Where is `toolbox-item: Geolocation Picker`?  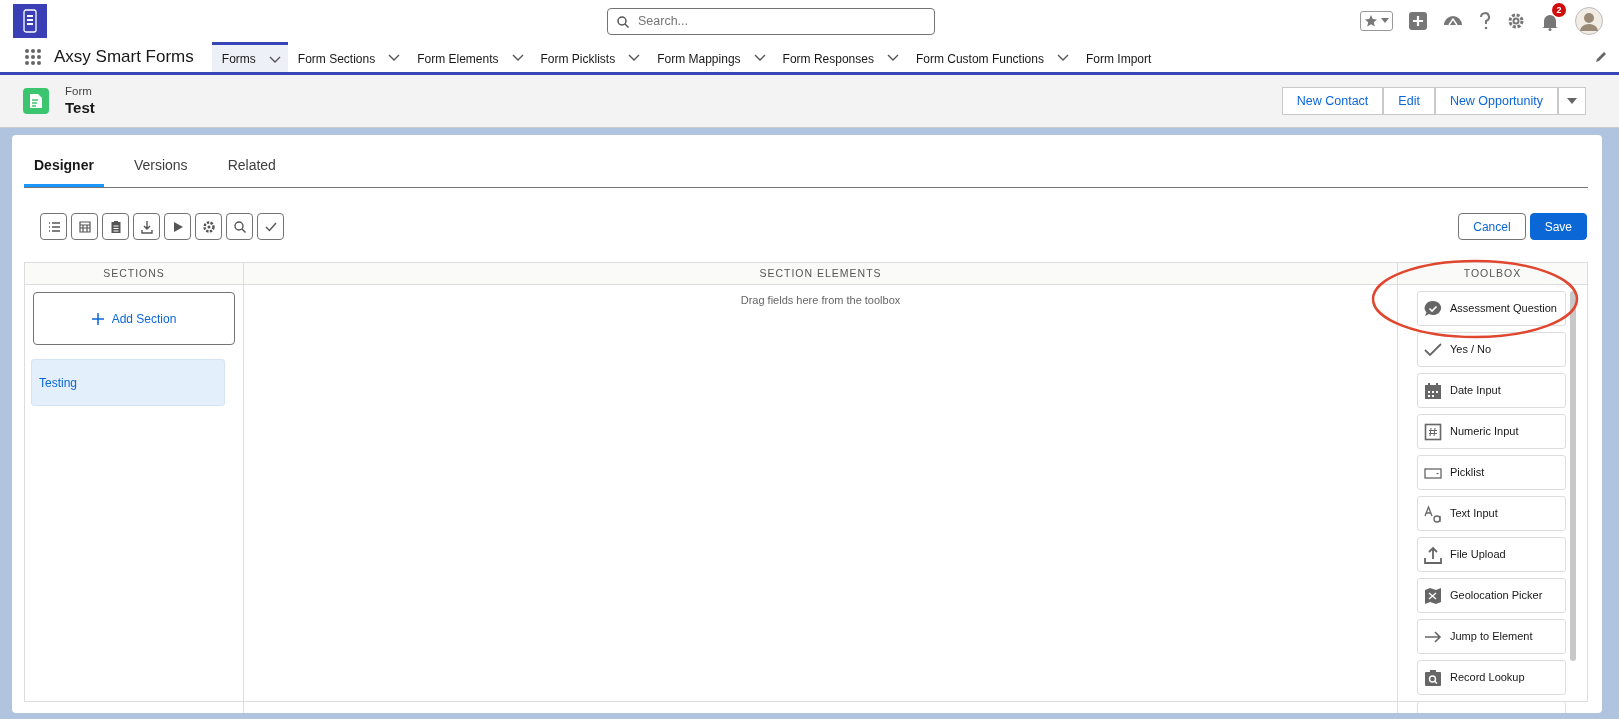
toolbox-item: Geolocation Picker is located at coordinates (1491, 595).